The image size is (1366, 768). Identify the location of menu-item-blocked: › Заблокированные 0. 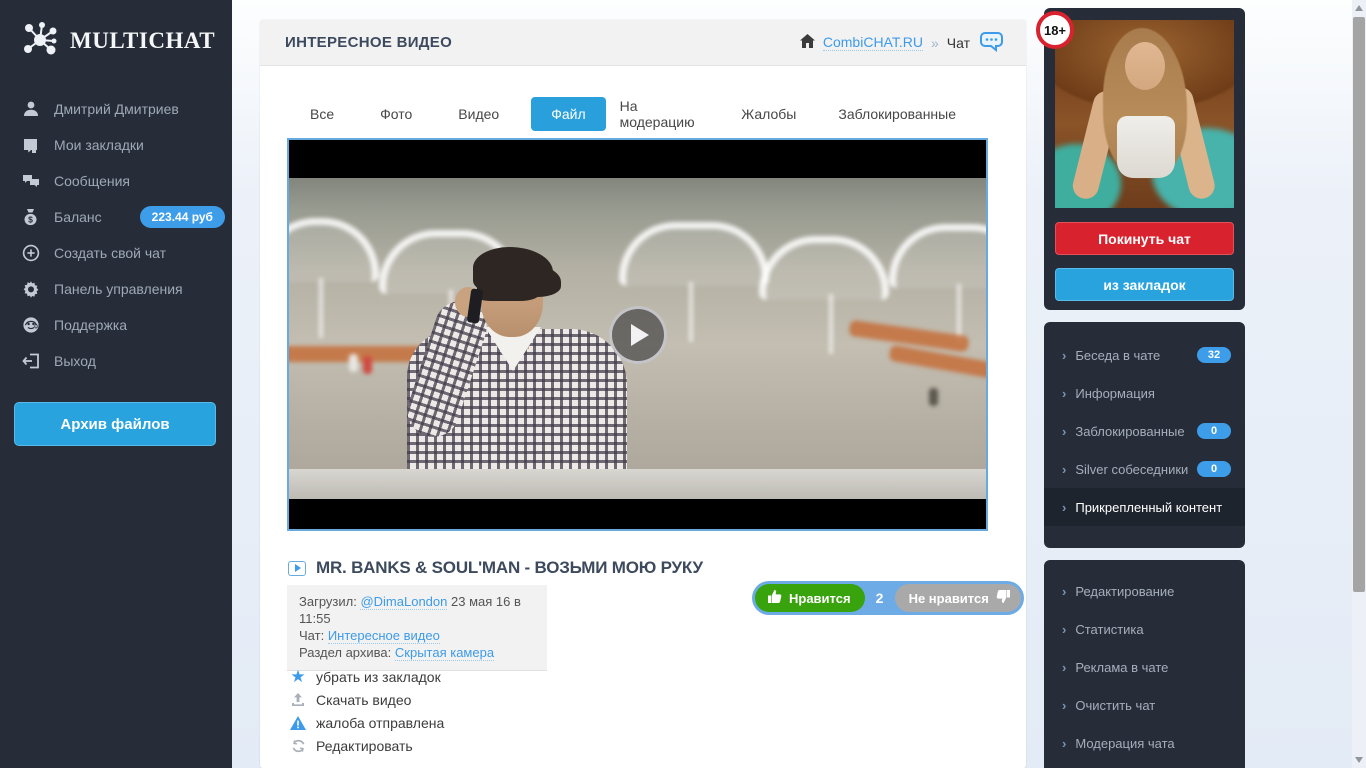
(1144, 431).